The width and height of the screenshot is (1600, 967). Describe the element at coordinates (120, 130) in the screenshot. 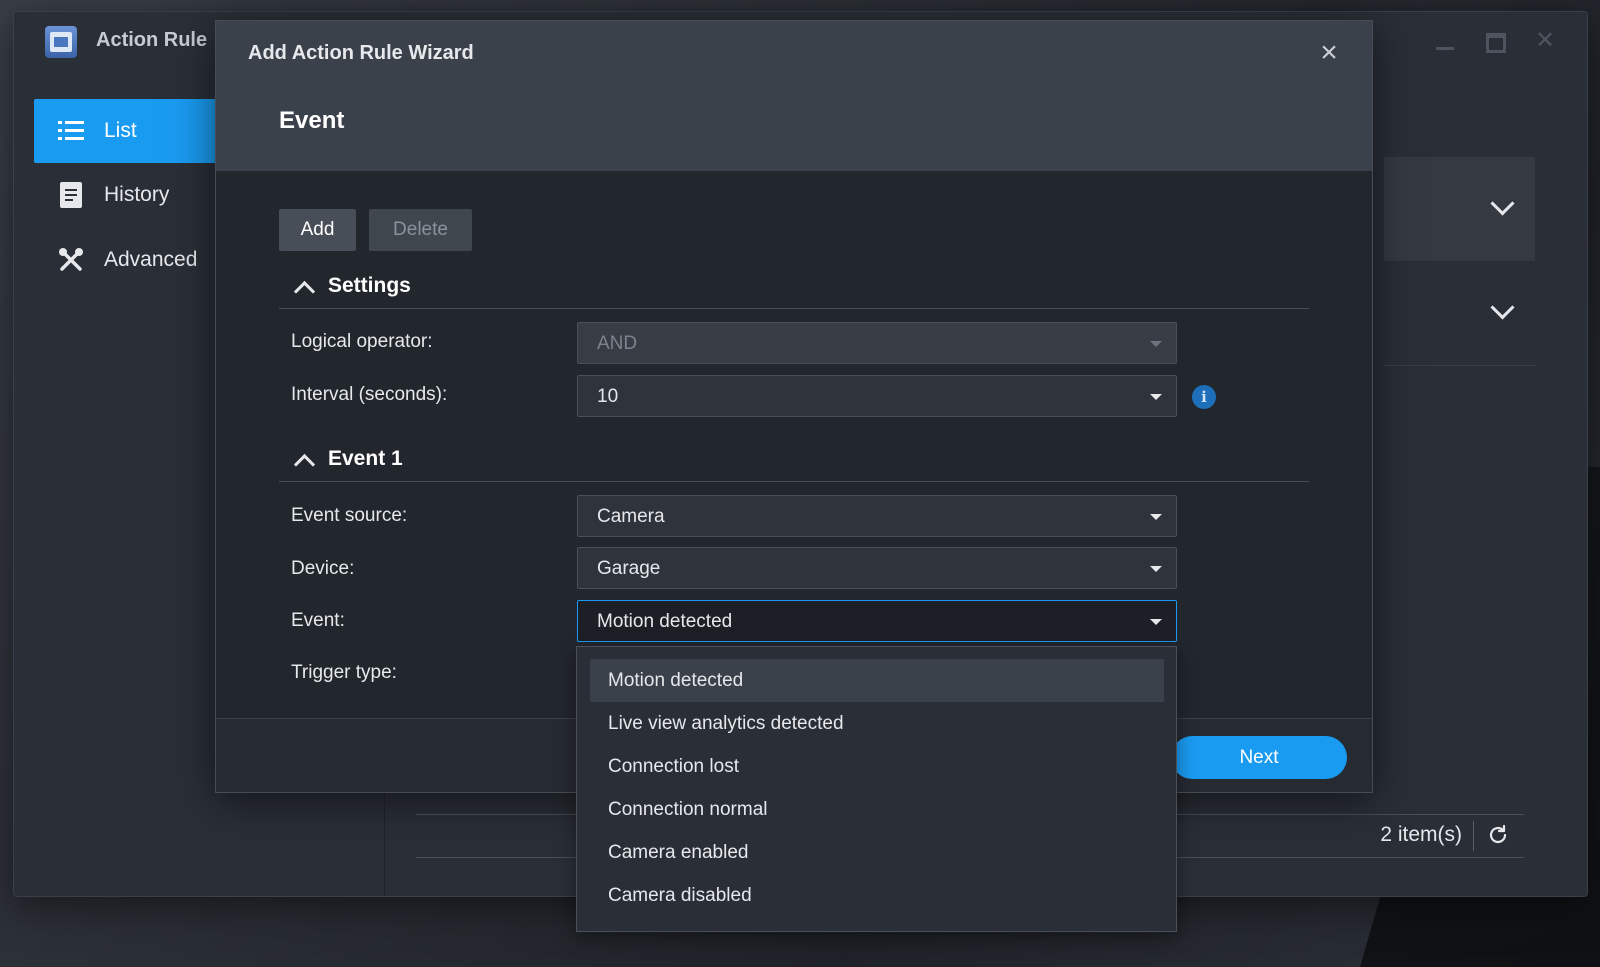

I see `sidebar-item-label: List` at that location.